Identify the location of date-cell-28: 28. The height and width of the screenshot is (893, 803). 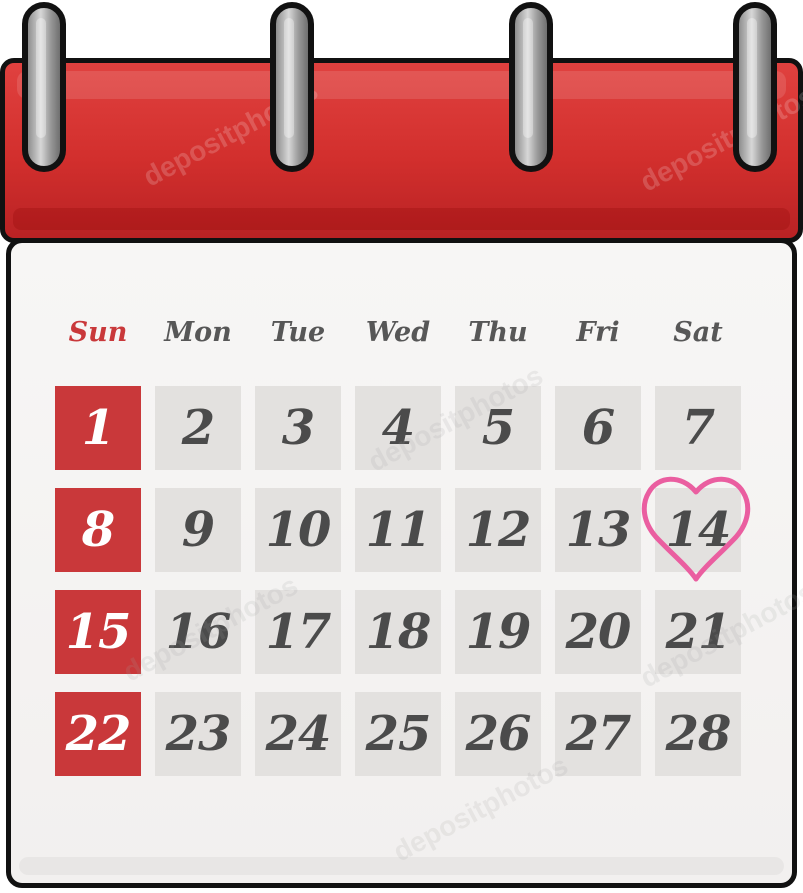
(698, 734).